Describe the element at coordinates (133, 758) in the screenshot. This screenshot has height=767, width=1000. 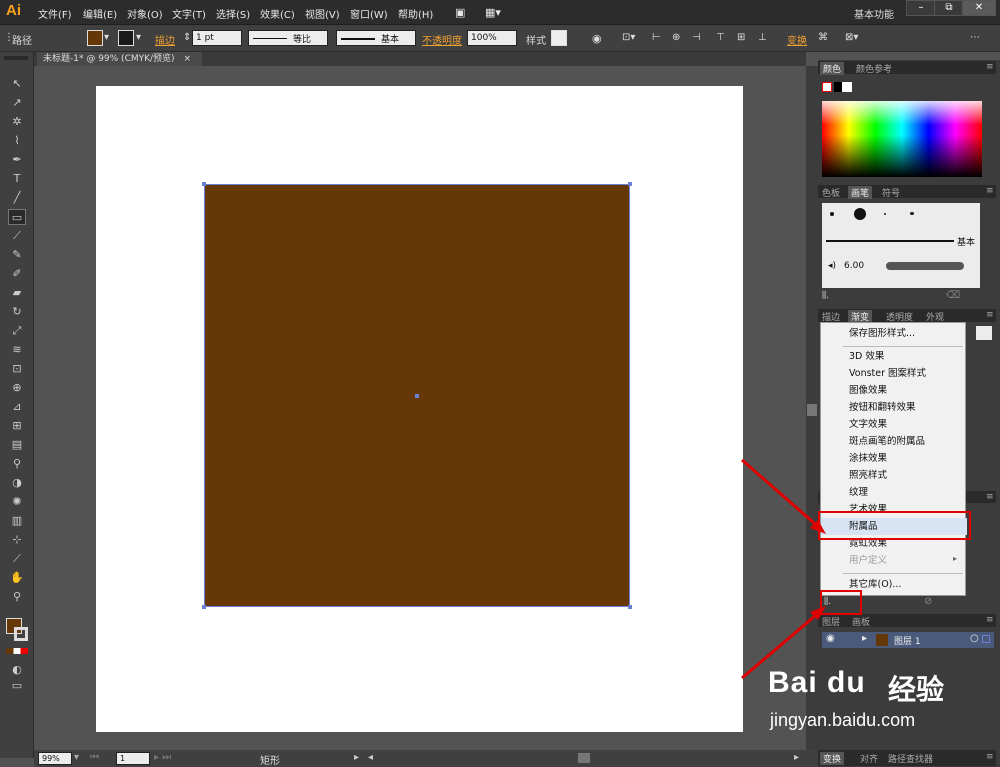
I see `page-field: 1` at that location.